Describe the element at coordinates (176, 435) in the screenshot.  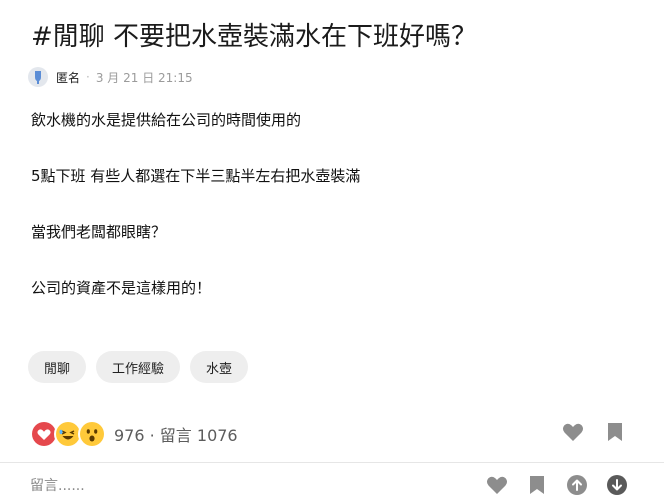
I see `reaction-comment-count: 976 · 留言 1076` at that location.